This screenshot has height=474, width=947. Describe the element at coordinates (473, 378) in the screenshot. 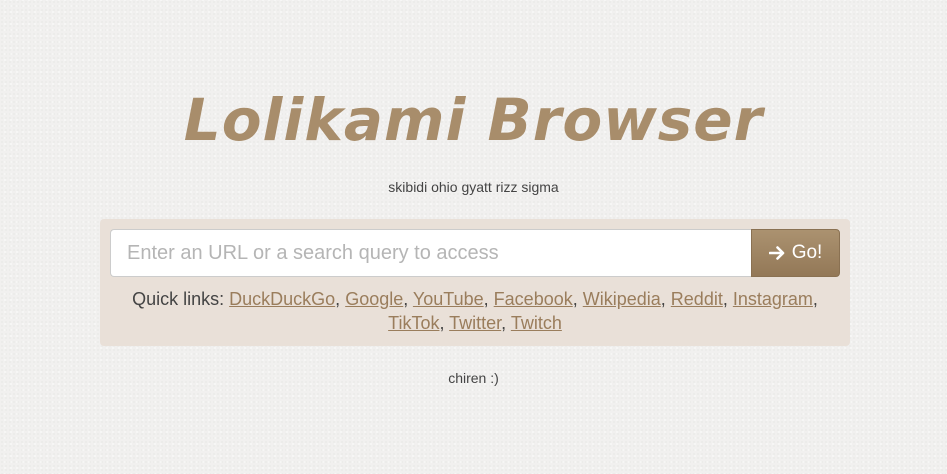

I see `footer-text: chiren :)` at that location.